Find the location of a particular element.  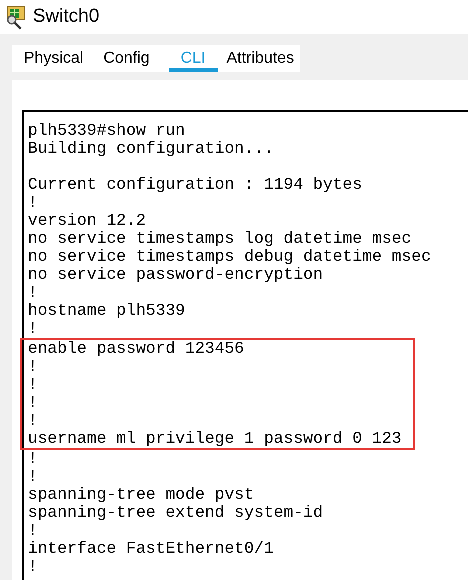

tab: Physical is located at coordinates (57, 58).